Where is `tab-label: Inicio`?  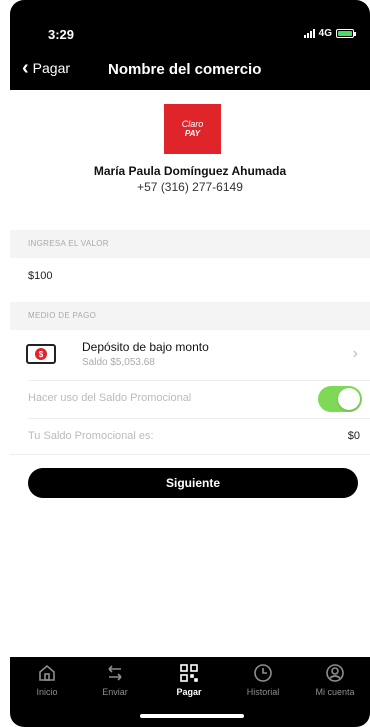
tab-label: Inicio is located at coordinates (47, 692).